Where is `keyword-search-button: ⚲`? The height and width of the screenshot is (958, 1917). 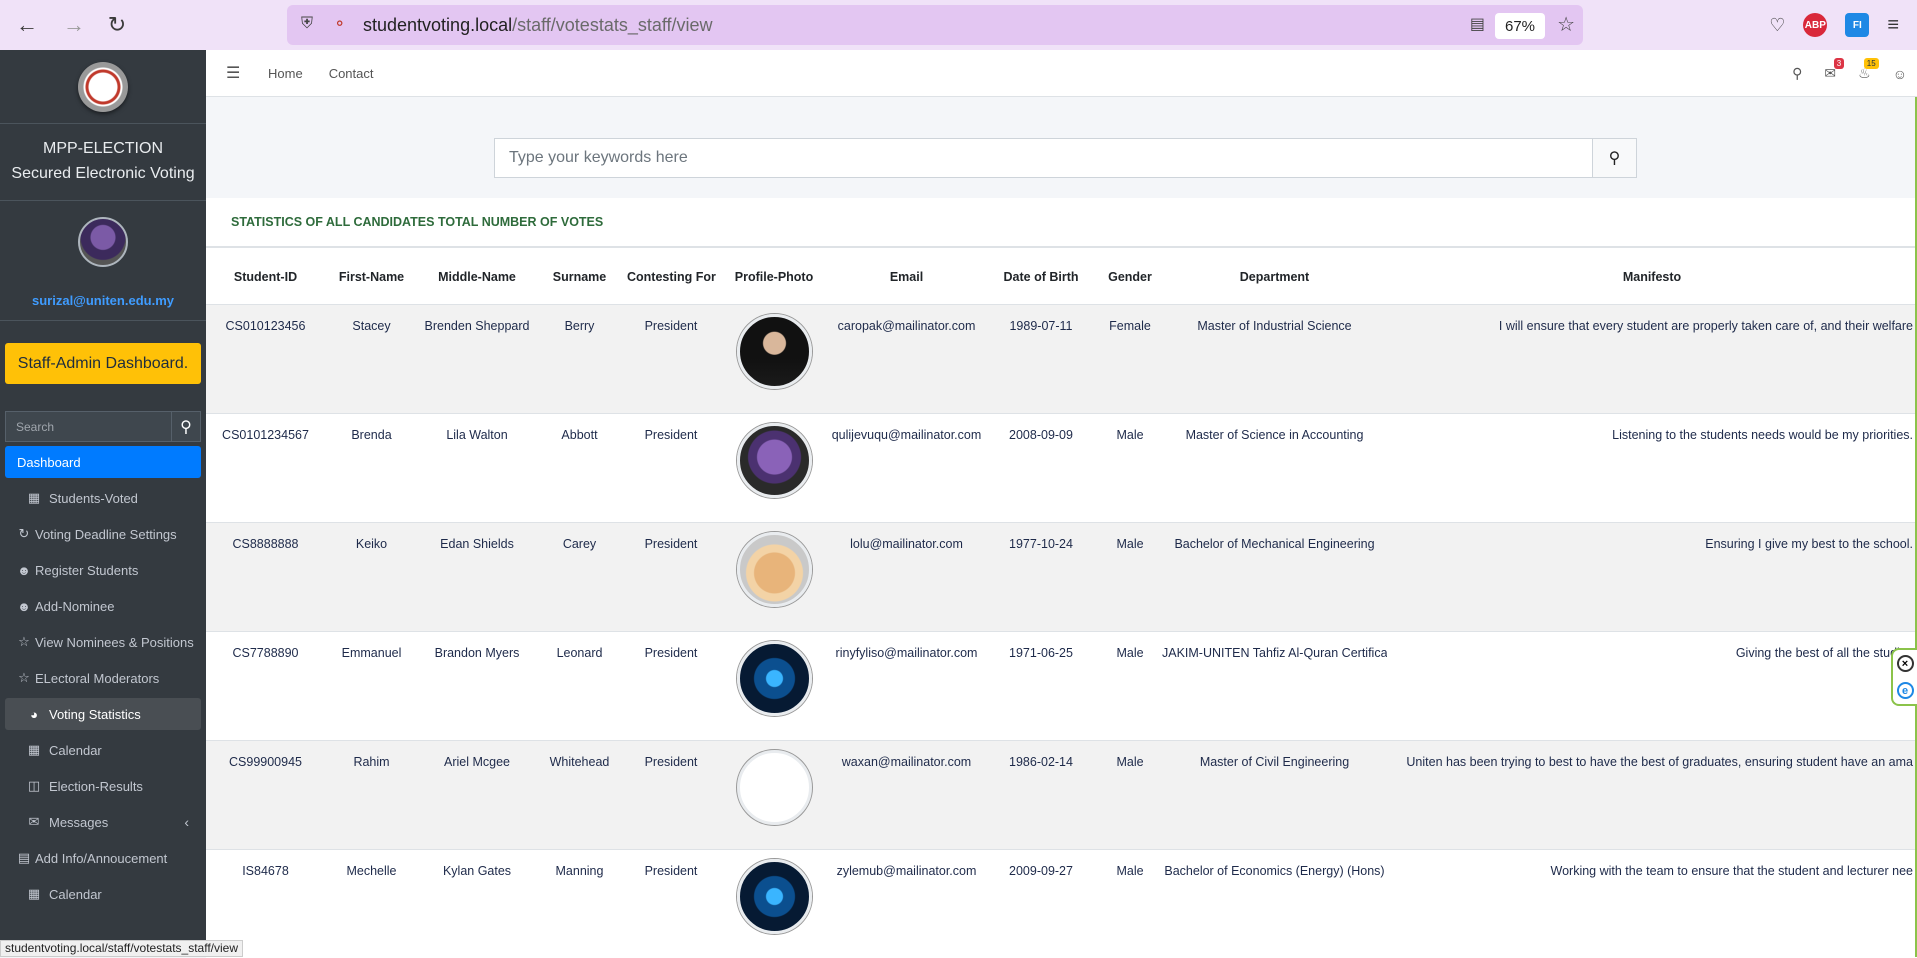
keyword-search-button: ⚲ is located at coordinates (1614, 158).